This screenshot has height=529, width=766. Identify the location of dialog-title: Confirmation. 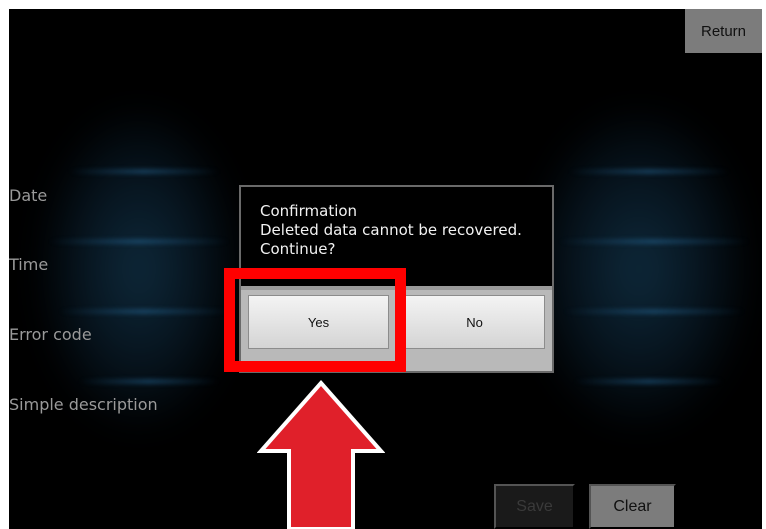
(309, 211).